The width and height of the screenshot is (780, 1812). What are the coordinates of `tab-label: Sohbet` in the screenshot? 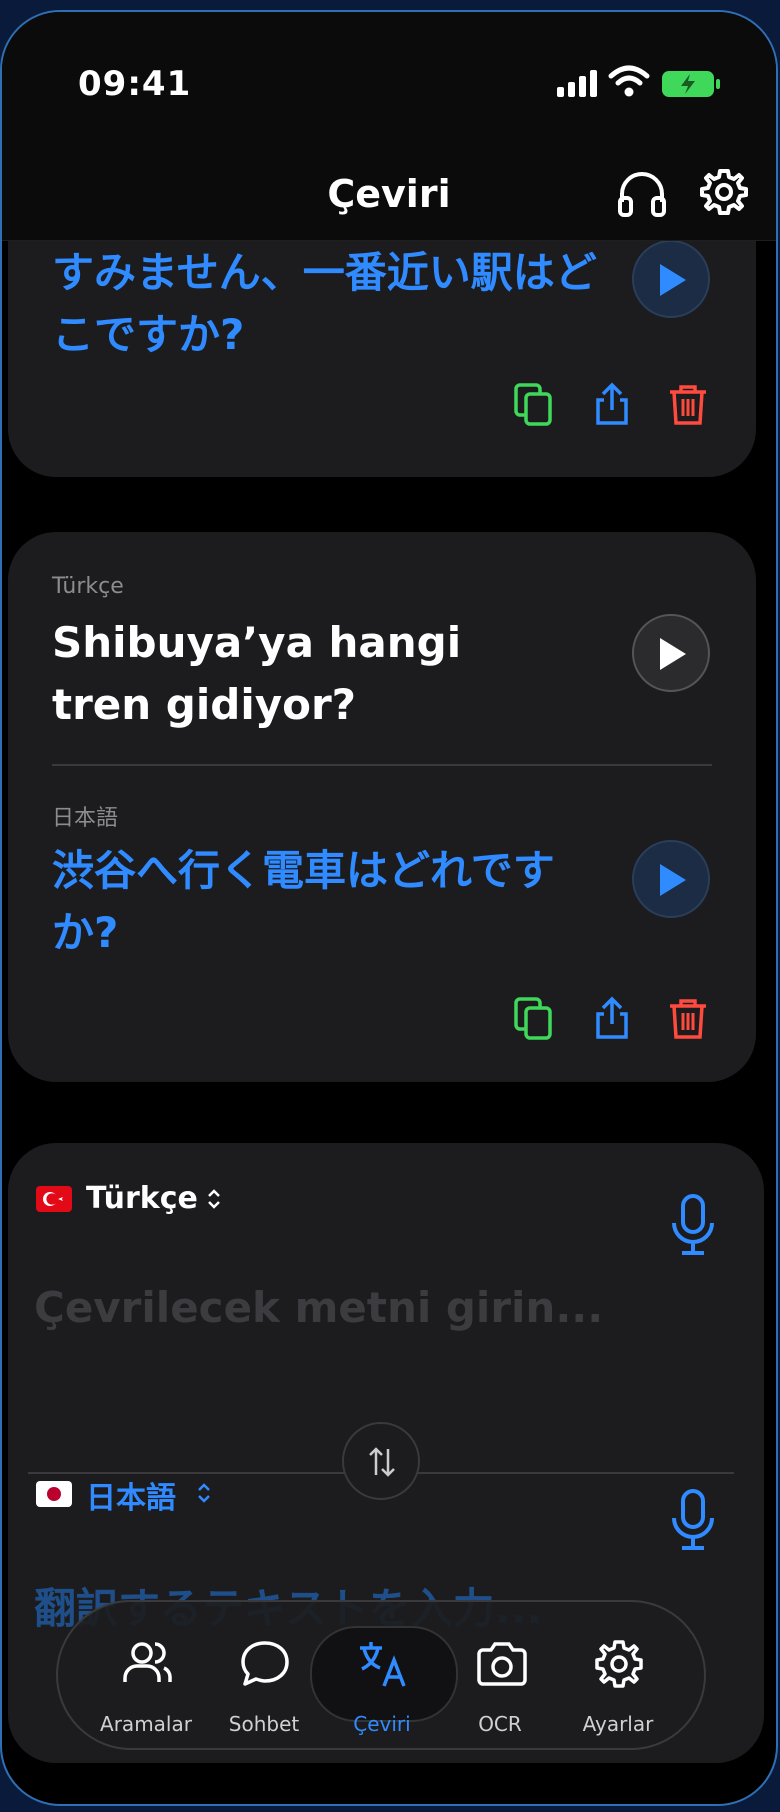 It's located at (264, 1724).